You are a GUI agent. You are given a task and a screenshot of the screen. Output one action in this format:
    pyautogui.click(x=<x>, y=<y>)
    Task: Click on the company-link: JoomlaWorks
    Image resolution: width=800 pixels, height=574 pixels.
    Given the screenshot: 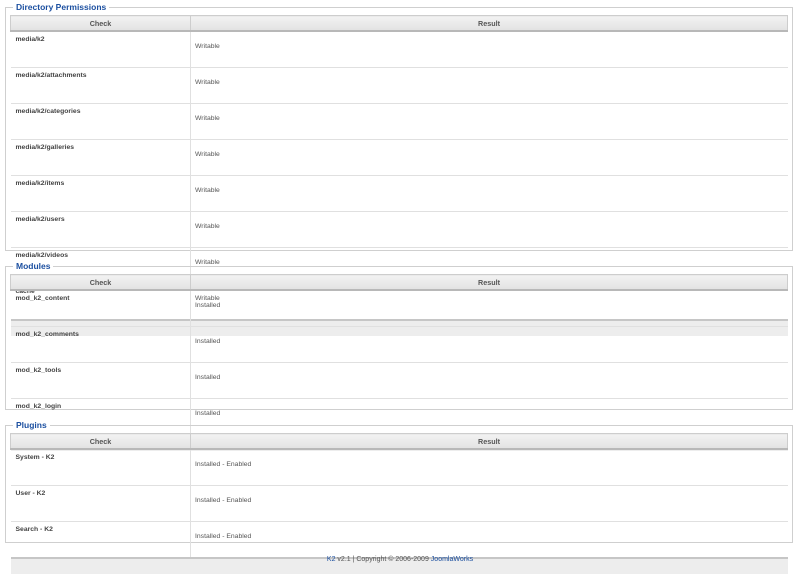 What is the action you would take?
    pyautogui.click(x=452, y=559)
    